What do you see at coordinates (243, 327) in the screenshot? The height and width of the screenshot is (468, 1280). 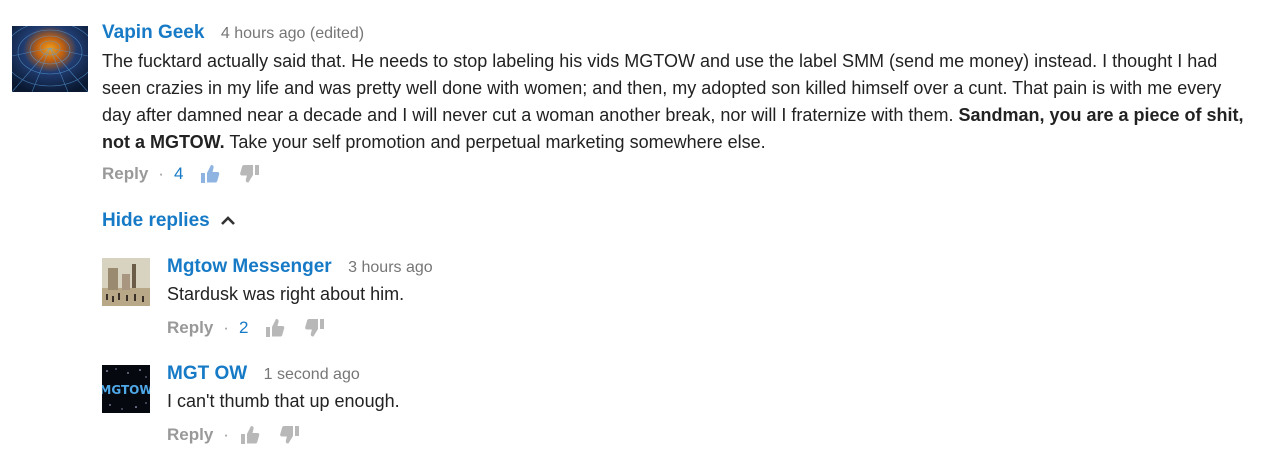 I see `like-count: 2` at bounding box center [243, 327].